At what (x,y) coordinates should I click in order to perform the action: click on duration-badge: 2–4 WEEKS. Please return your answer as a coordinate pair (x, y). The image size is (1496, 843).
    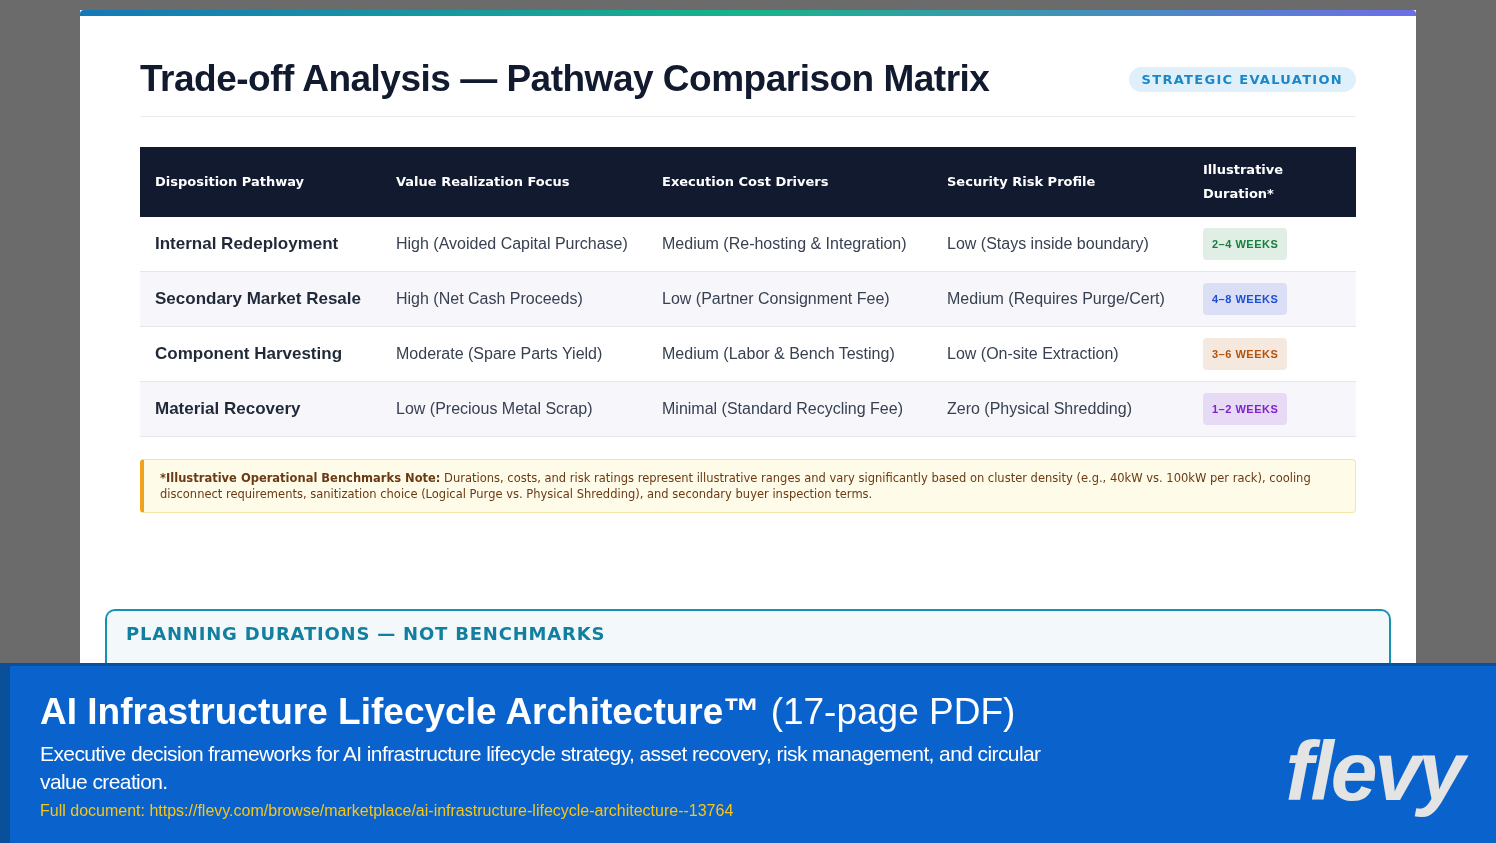
    Looking at the image, I should click on (1245, 244).